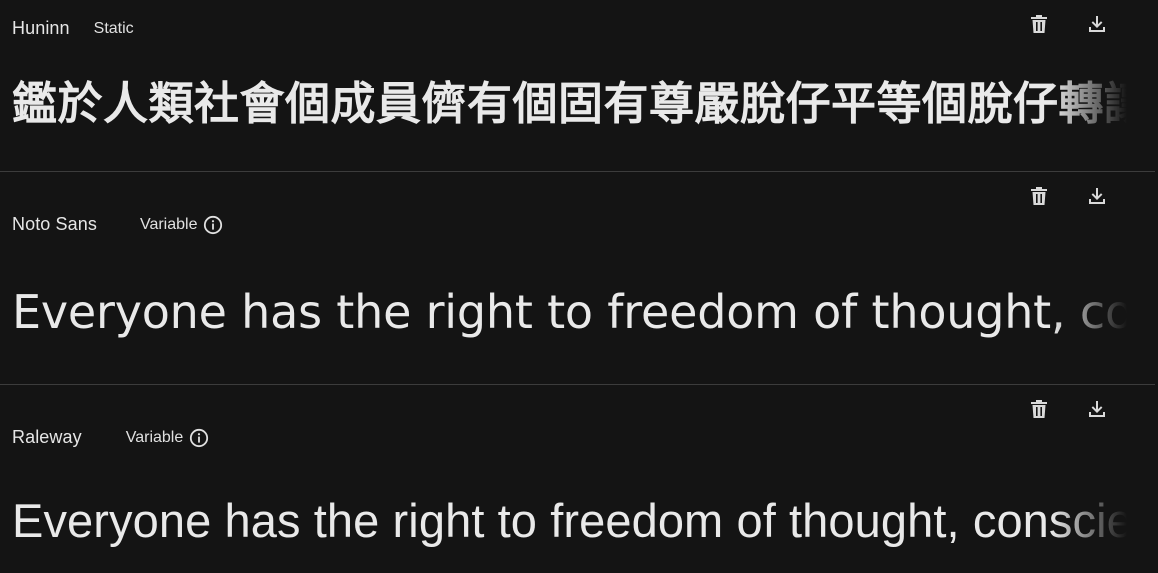  What do you see at coordinates (73, 28) in the screenshot?
I see `font-meta: Huninn Static` at bounding box center [73, 28].